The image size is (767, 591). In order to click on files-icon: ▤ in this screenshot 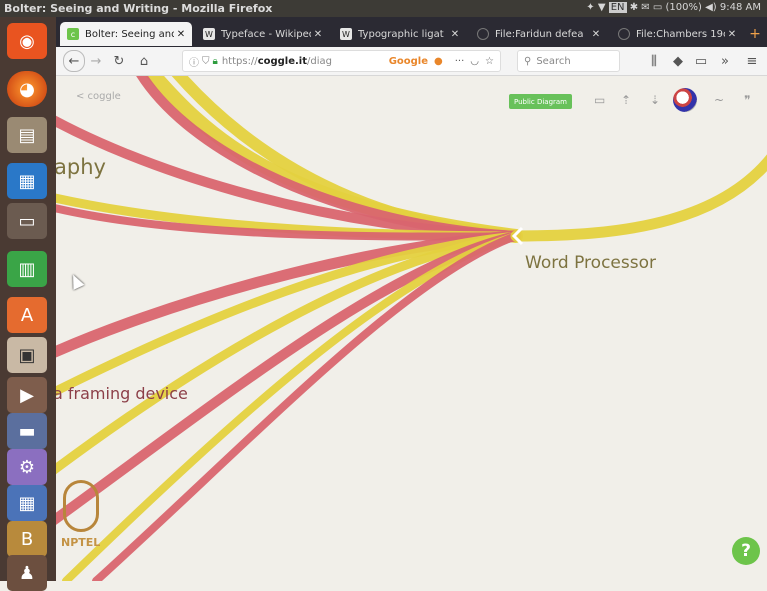, I will do `click(27, 135)`.